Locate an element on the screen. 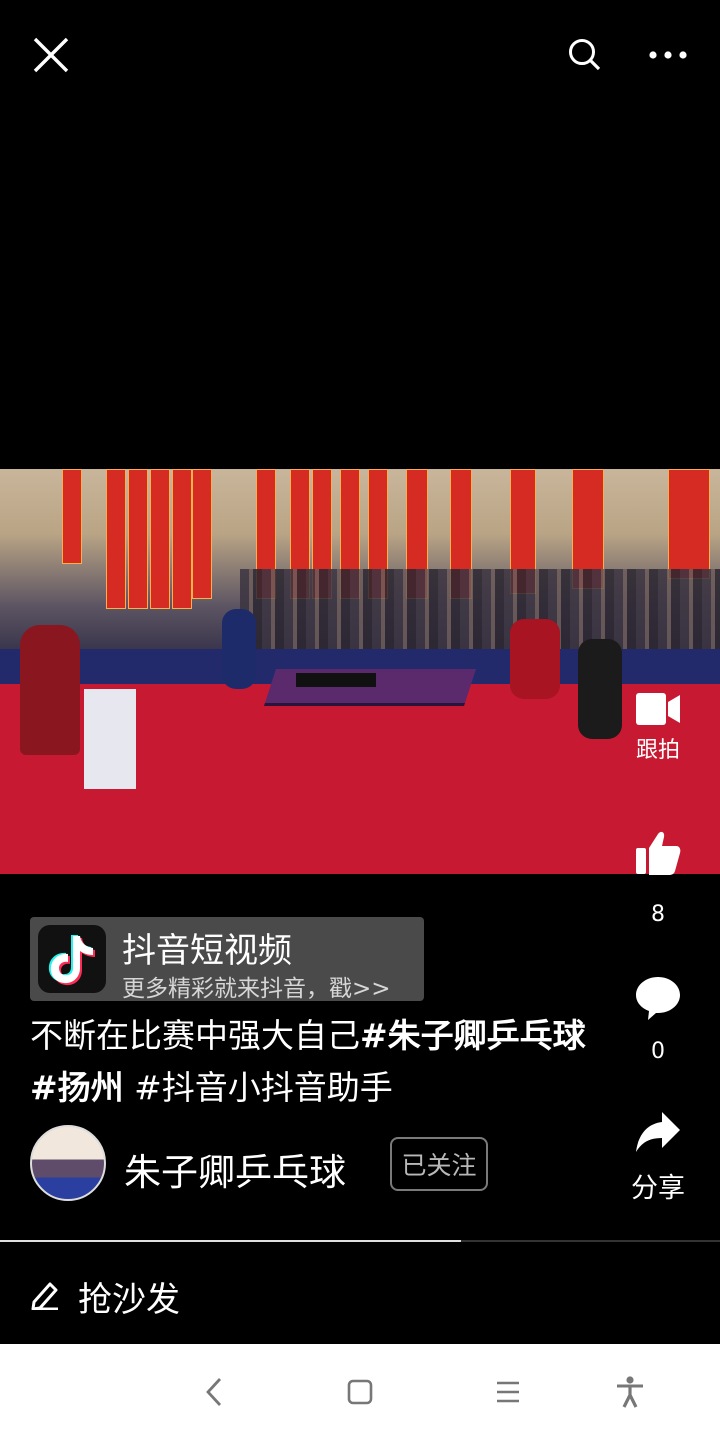 This screenshot has width=720, height=1440. accessibility-button is located at coordinates (630, 1392).